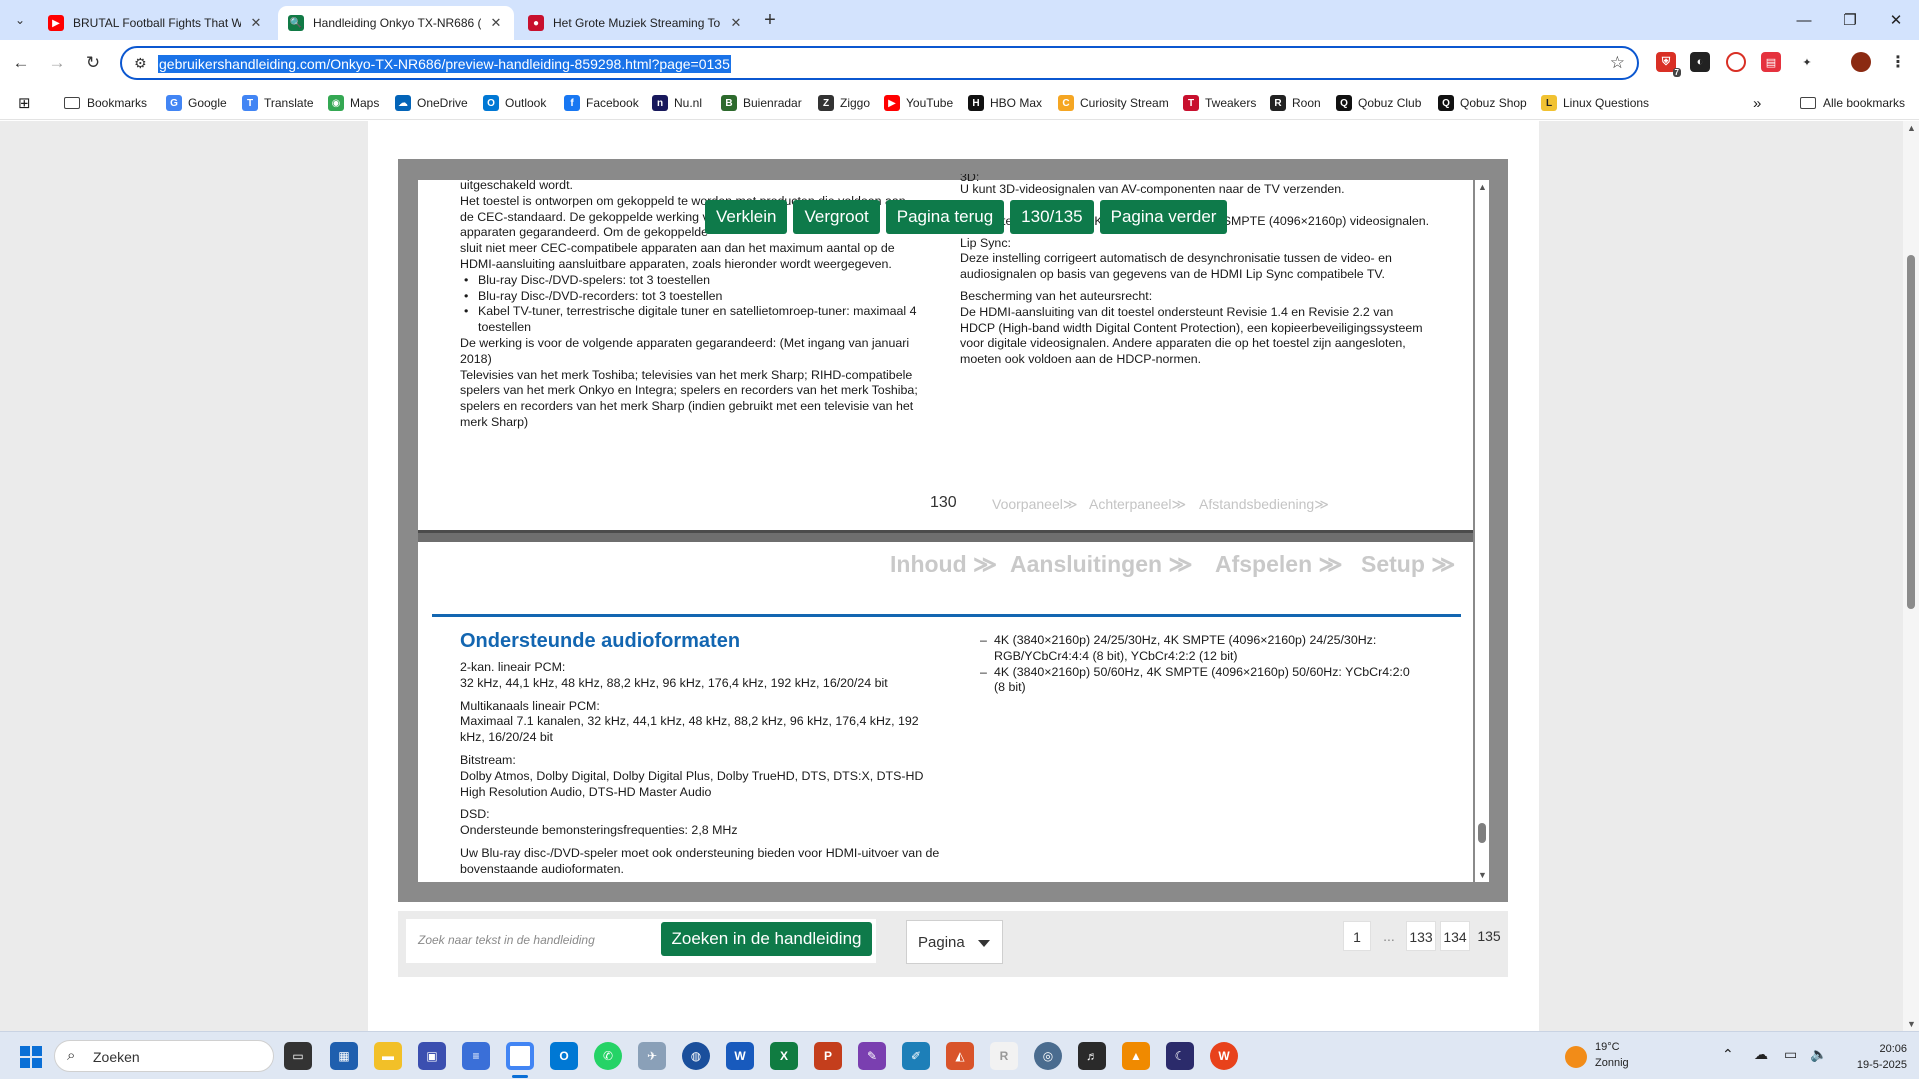 This screenshot has height=1079, width=1919. I want to click on back-button: ←, so click(21, 63).